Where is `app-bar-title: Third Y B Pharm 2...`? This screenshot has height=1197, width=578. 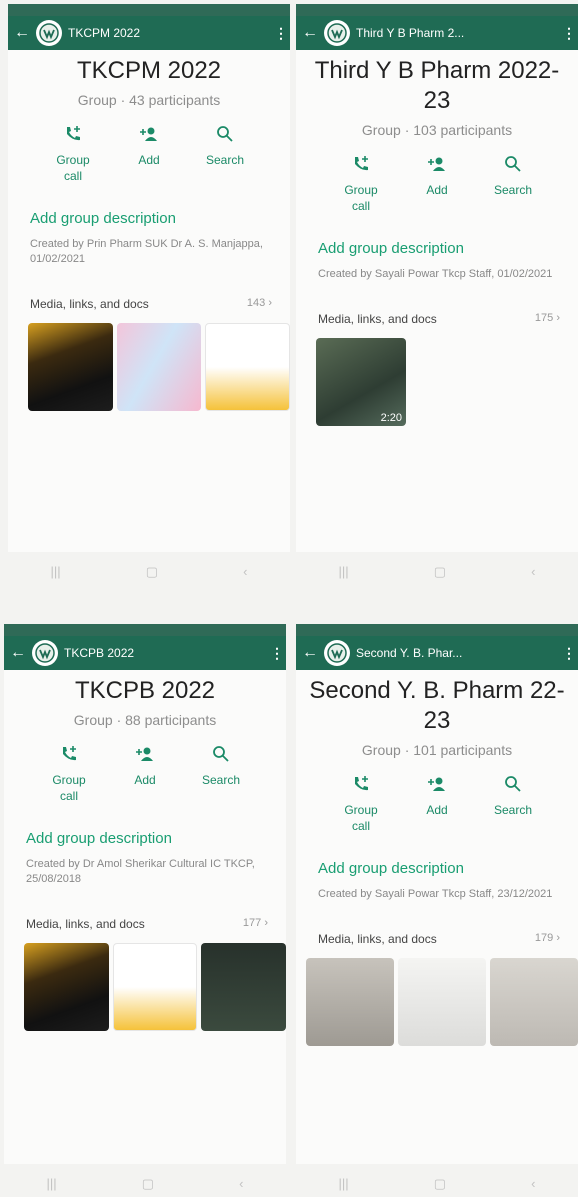 app-bar-title: Third Y B Pharm 2... is located at coordinates (459, 33).